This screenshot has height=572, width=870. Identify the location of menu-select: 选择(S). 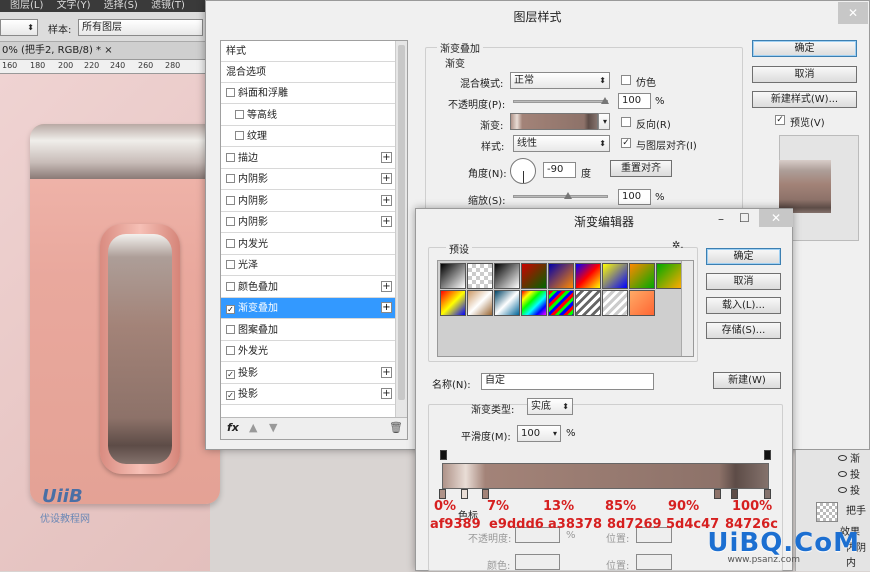
(121, 5).